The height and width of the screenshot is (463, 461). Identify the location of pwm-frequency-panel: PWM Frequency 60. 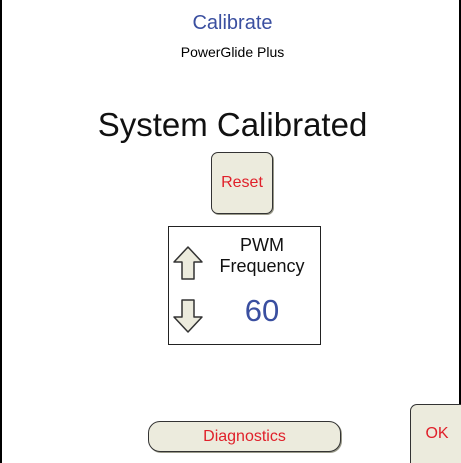
(244, 285).